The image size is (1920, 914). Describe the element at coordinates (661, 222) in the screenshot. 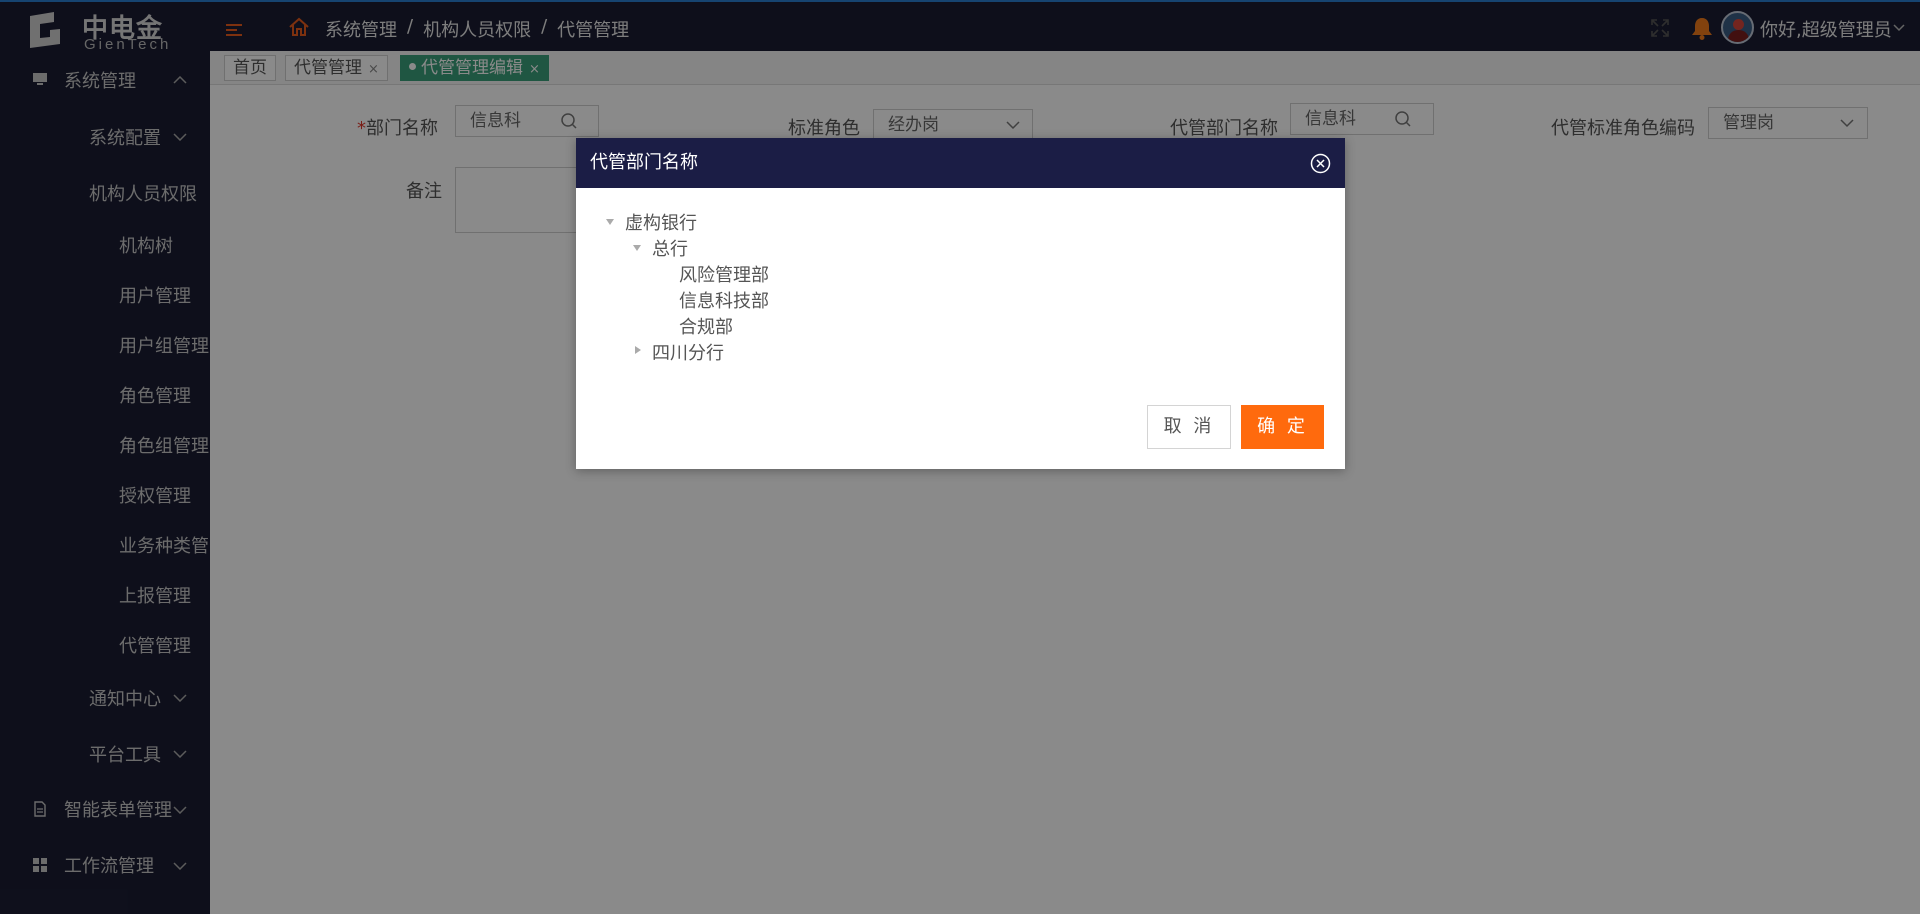

I see `tree-node-root: 虚构银行` at that location.